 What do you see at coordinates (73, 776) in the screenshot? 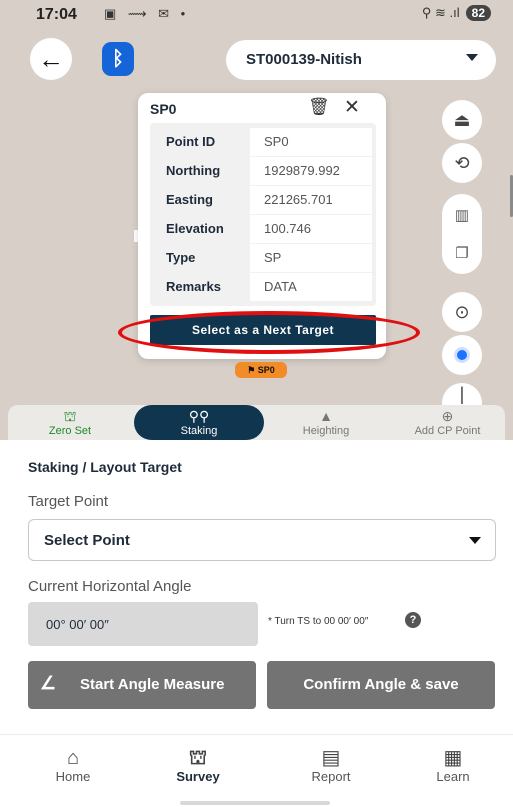
I see `nav-label: Home` at bounding box center [73, 776].